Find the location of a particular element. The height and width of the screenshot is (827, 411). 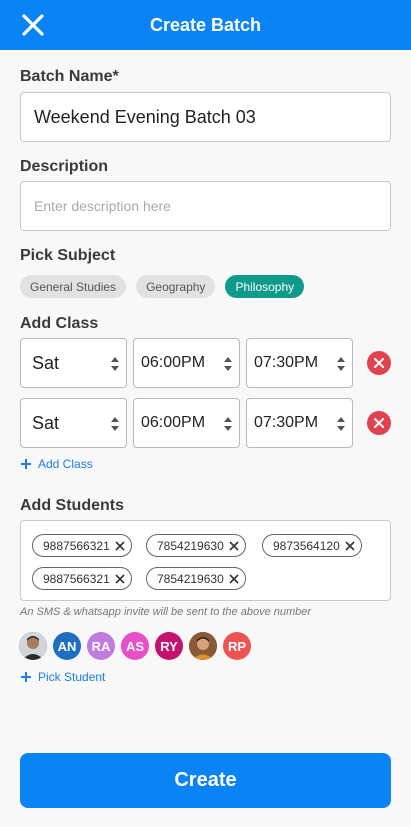

avatar: RY is located at coordinates (169, 646).